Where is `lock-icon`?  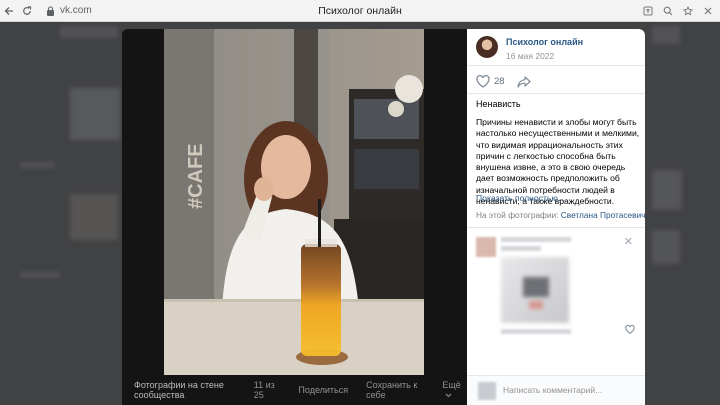
lock-icon is located at coordinates (50, 10).